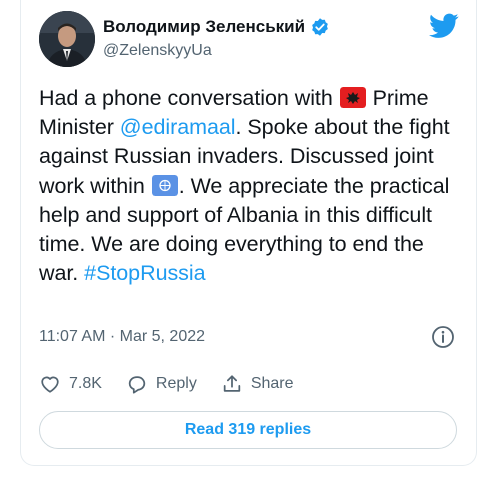 Image resolution: width=496 pixels, height=480 pixels. I want to click on read-replies-button: Read 319 replies, so click(248, 430).